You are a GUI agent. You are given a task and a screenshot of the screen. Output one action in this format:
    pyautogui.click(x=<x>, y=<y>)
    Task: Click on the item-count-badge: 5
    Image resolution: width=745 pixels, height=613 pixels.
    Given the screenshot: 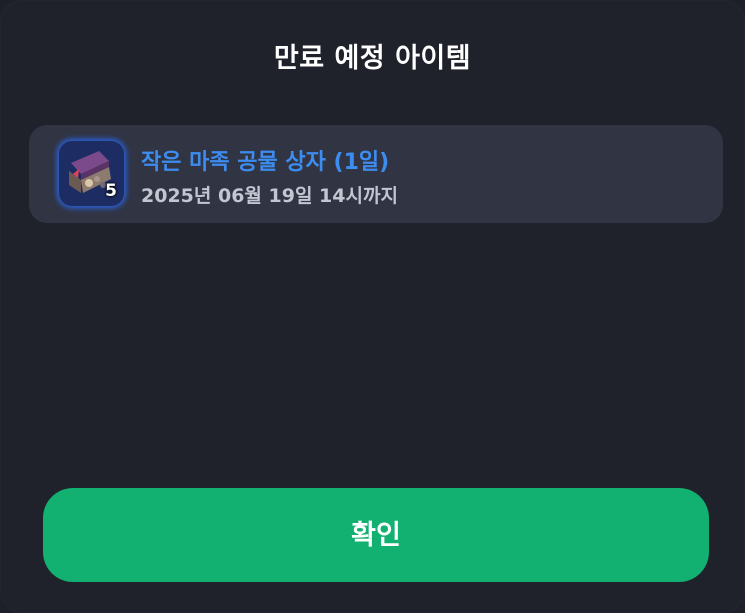 What is the action you would take?
    pyautogui.click(x=111, y=191)
    